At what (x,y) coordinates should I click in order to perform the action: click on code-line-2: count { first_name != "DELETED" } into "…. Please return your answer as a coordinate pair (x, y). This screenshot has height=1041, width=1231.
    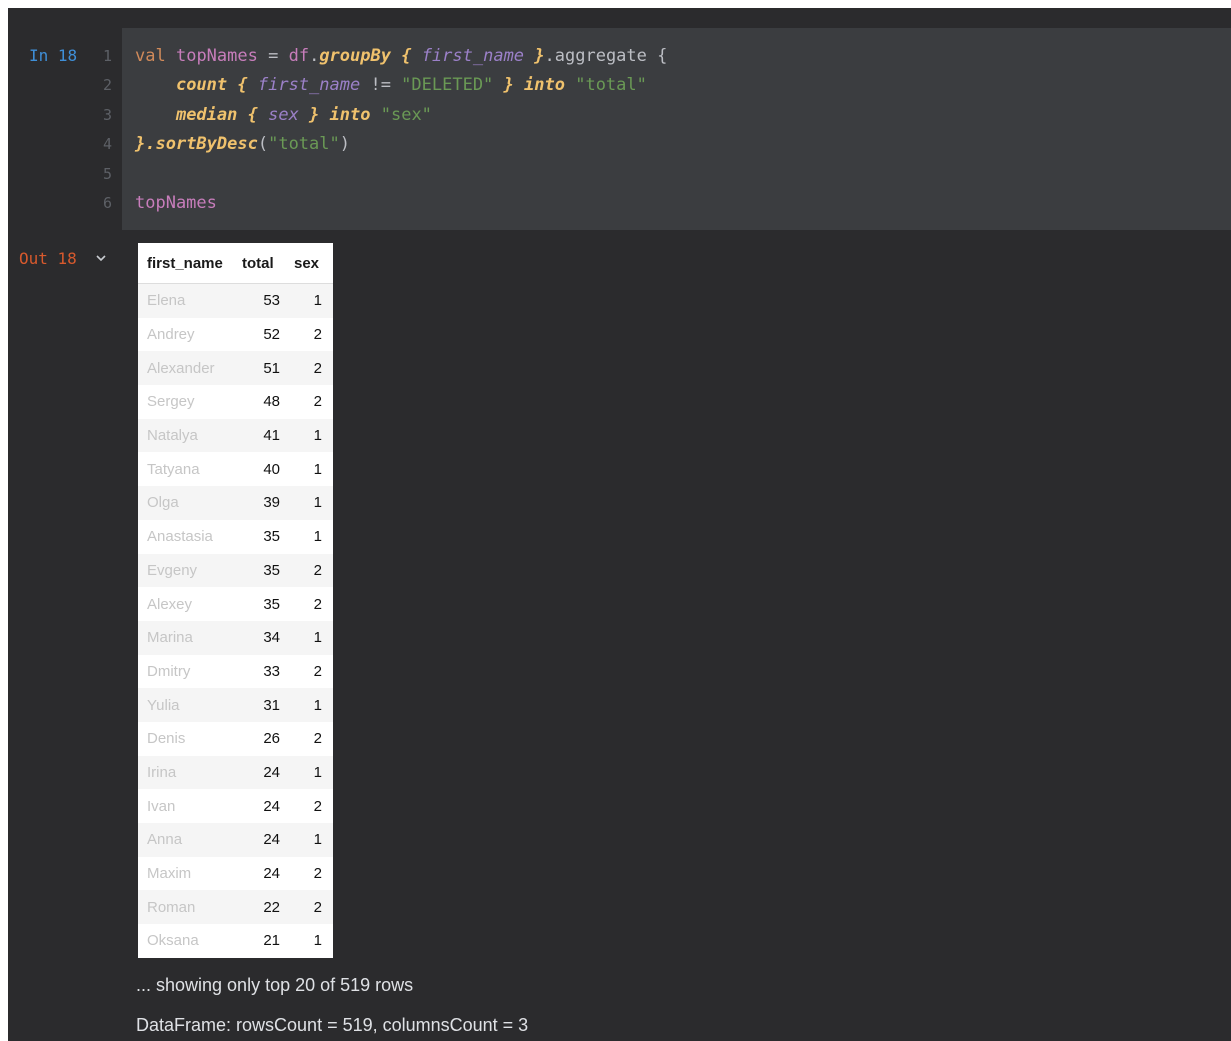
    Looking at the image, I should click on (391, 85).